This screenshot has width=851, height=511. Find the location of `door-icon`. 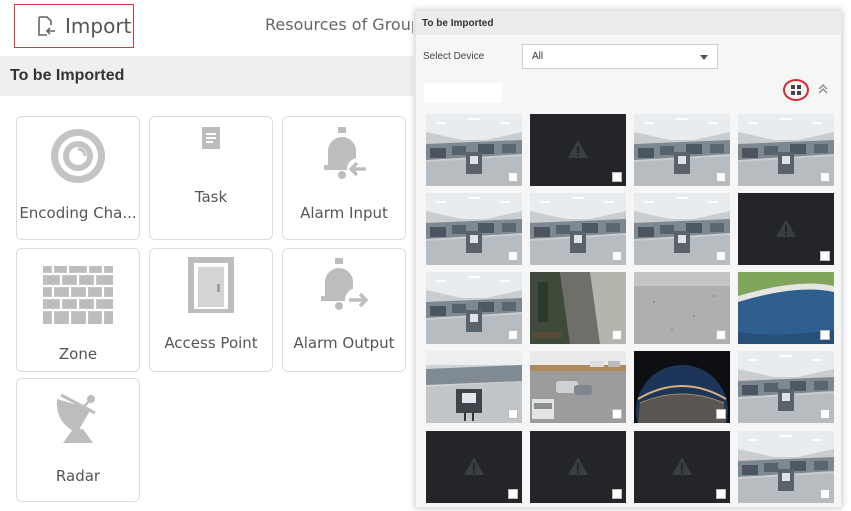

door-icon is located at coordinates (211, 285).